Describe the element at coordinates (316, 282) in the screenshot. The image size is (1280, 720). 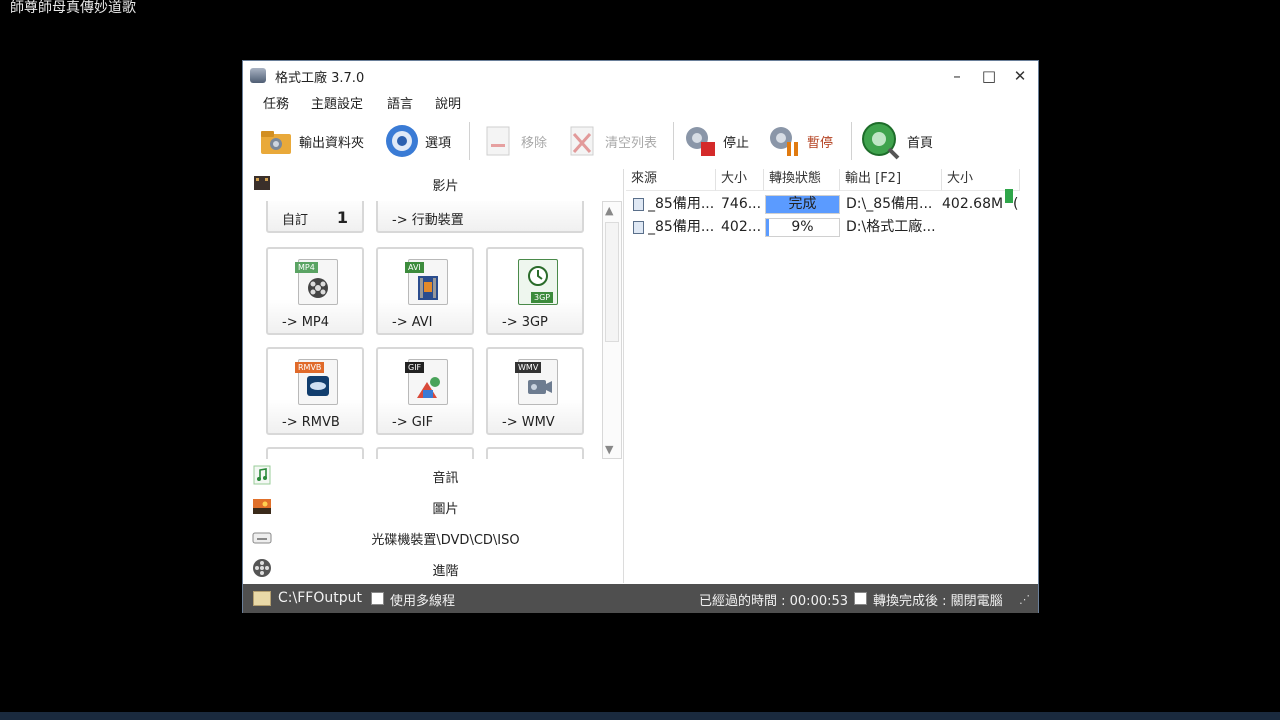
I see `mp4-file-icon: MP4` at that location.